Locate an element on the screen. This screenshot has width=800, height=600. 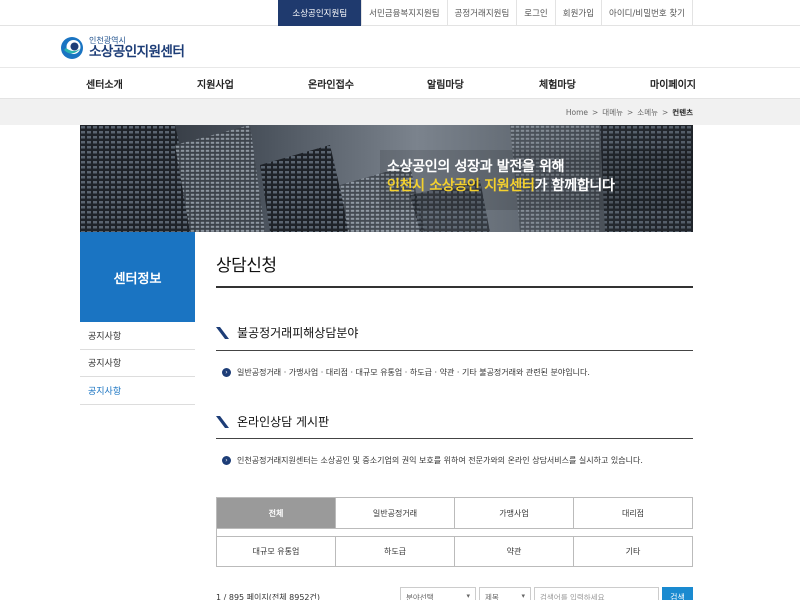
site-header: 인천광역시 소상공인지원센터 is located at coordinates (400, 47).